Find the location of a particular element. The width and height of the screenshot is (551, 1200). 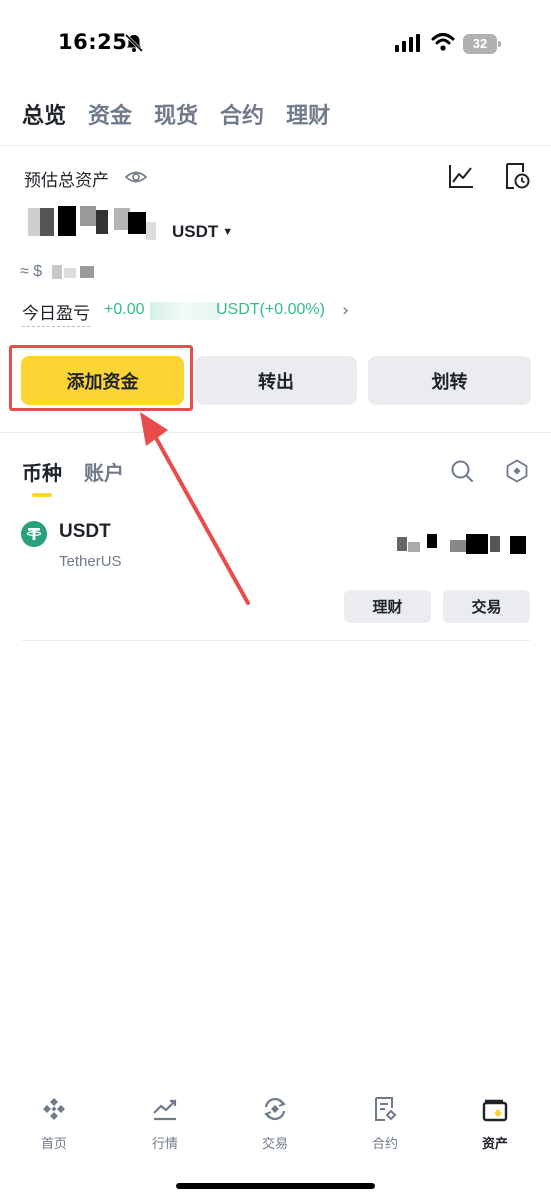

tether-icon is located at coordinates (34, 534).